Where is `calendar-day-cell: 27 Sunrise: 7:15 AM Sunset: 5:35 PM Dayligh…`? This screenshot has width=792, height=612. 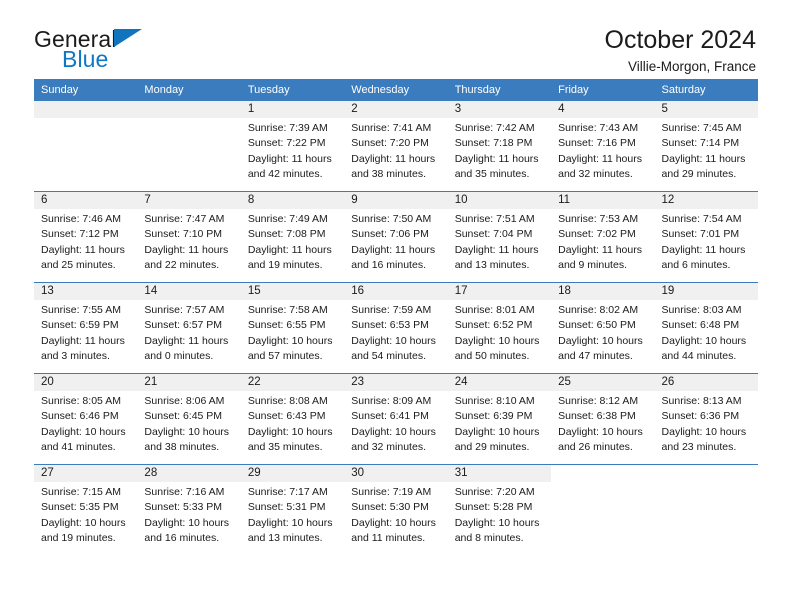 calendar-day-cell: 27 Sunrise: 7:15 AM Sunset: 5:35 PM Dayligh… is located at coordinates (86, 509).